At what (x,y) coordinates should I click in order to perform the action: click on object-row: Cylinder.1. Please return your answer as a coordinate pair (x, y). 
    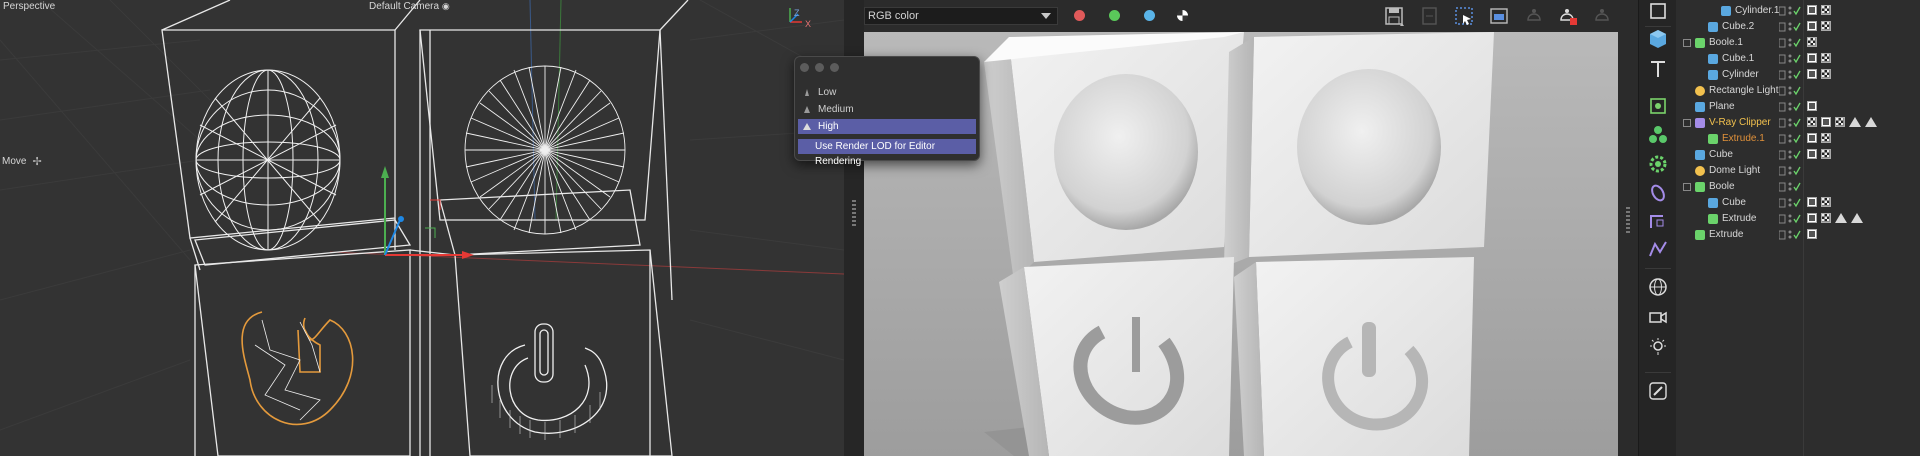
    Looking at the image, I should click on (1798, 11).